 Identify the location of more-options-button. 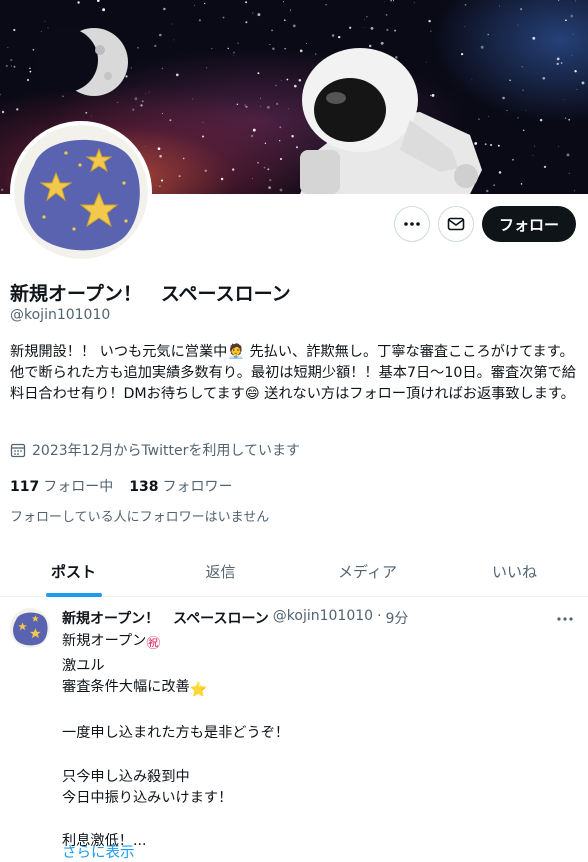
(412, 224).